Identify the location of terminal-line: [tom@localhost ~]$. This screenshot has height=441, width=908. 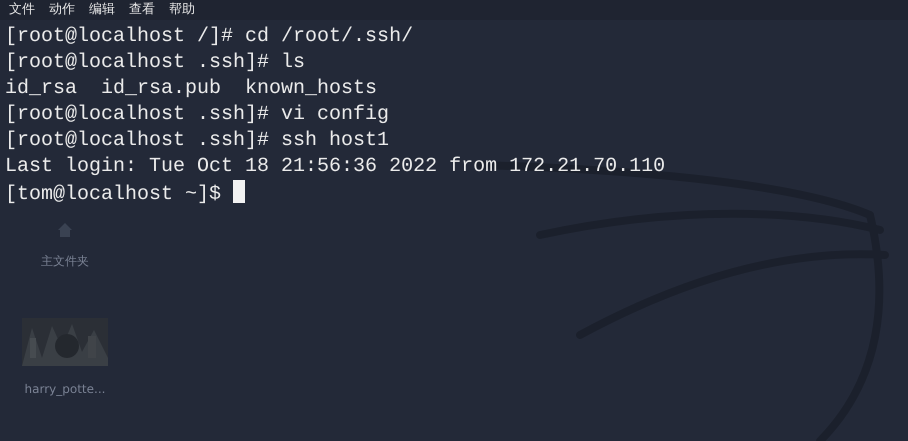
(113, 194).